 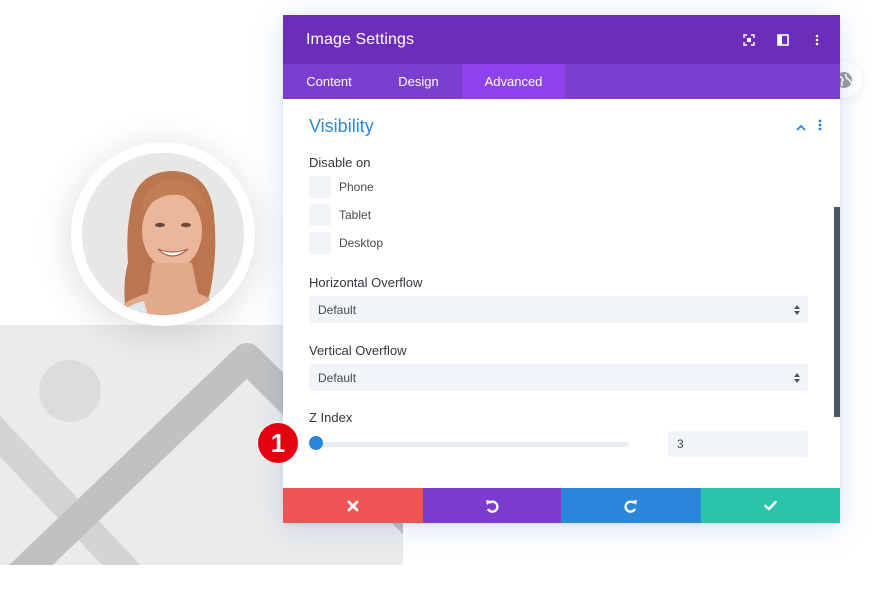 I want to click on undo-icon, so click(x=492, y=506).